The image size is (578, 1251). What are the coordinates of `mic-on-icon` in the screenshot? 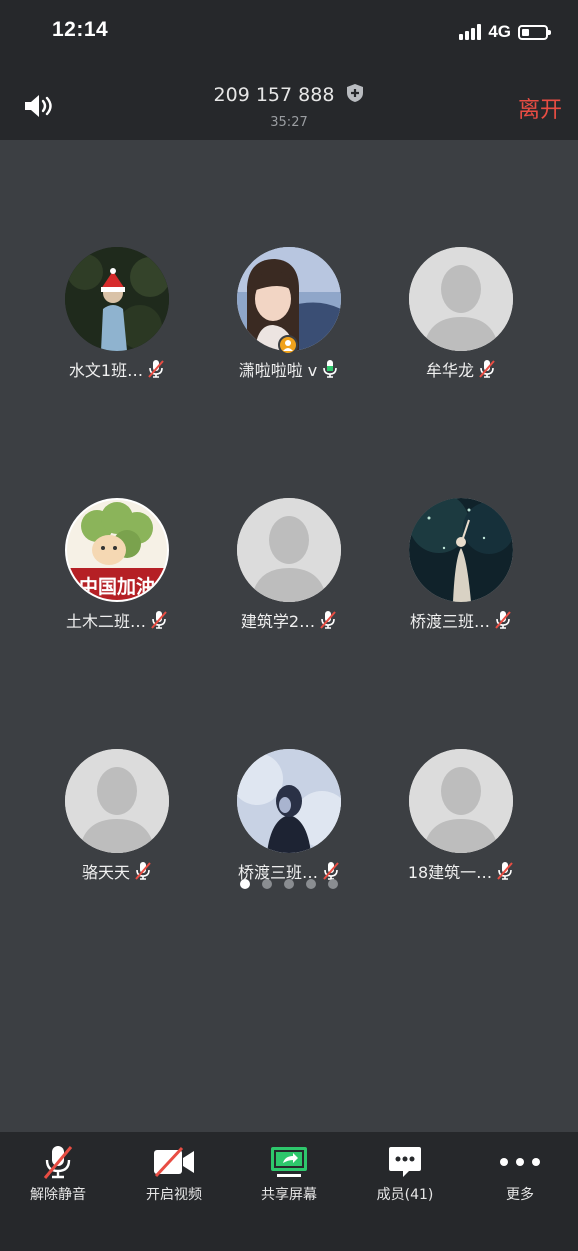 It's located at (330, 369).